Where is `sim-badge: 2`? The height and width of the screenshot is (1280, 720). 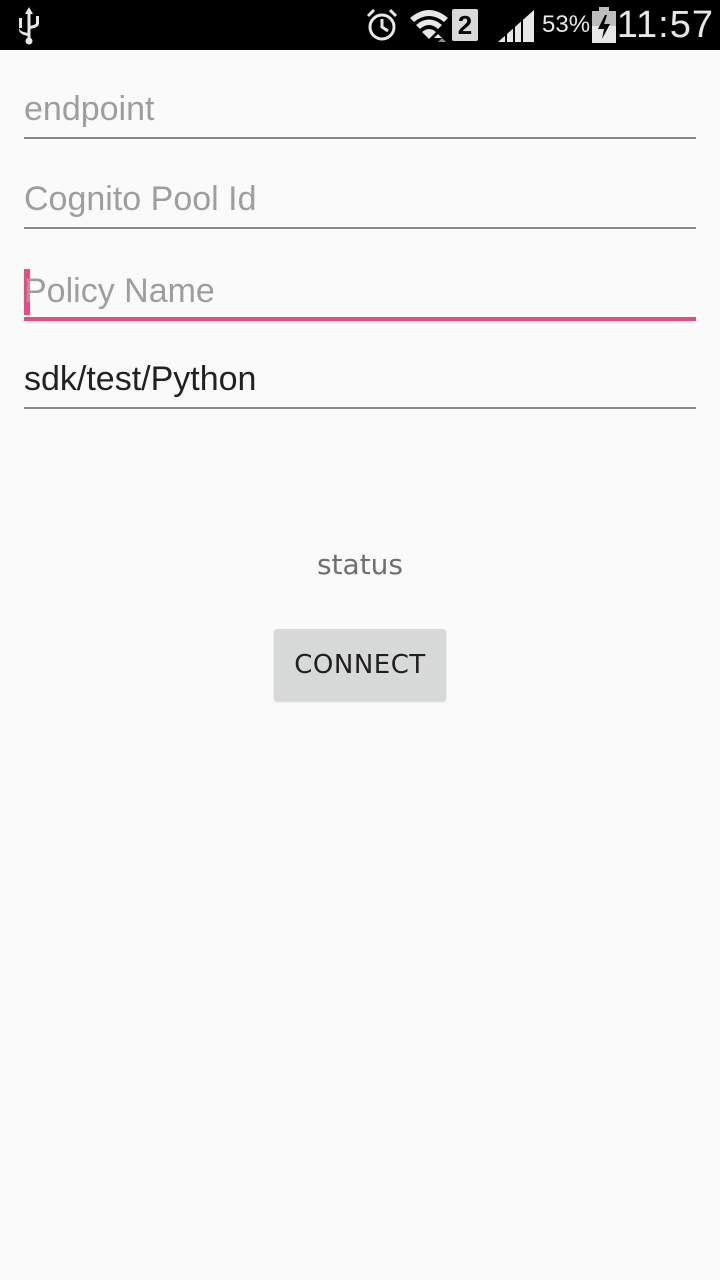
sim-badge: 2 is located at coordinates (465, 25).